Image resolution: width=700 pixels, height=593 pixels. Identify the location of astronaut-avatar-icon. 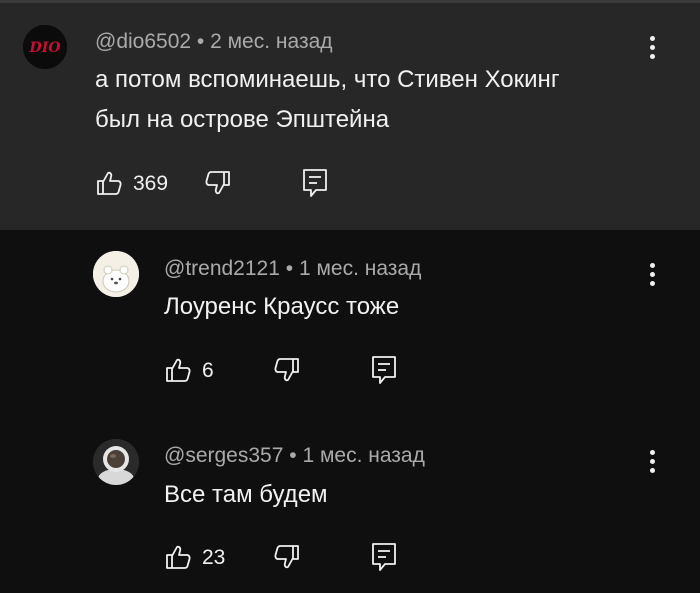
(116, 462).